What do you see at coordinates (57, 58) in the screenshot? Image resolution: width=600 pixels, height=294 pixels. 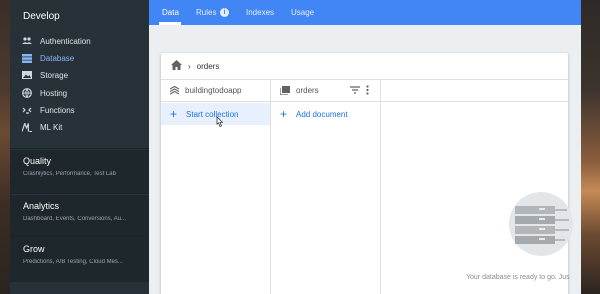 I see `sidebar-item-label: Database` at bounding box center [57, 58].